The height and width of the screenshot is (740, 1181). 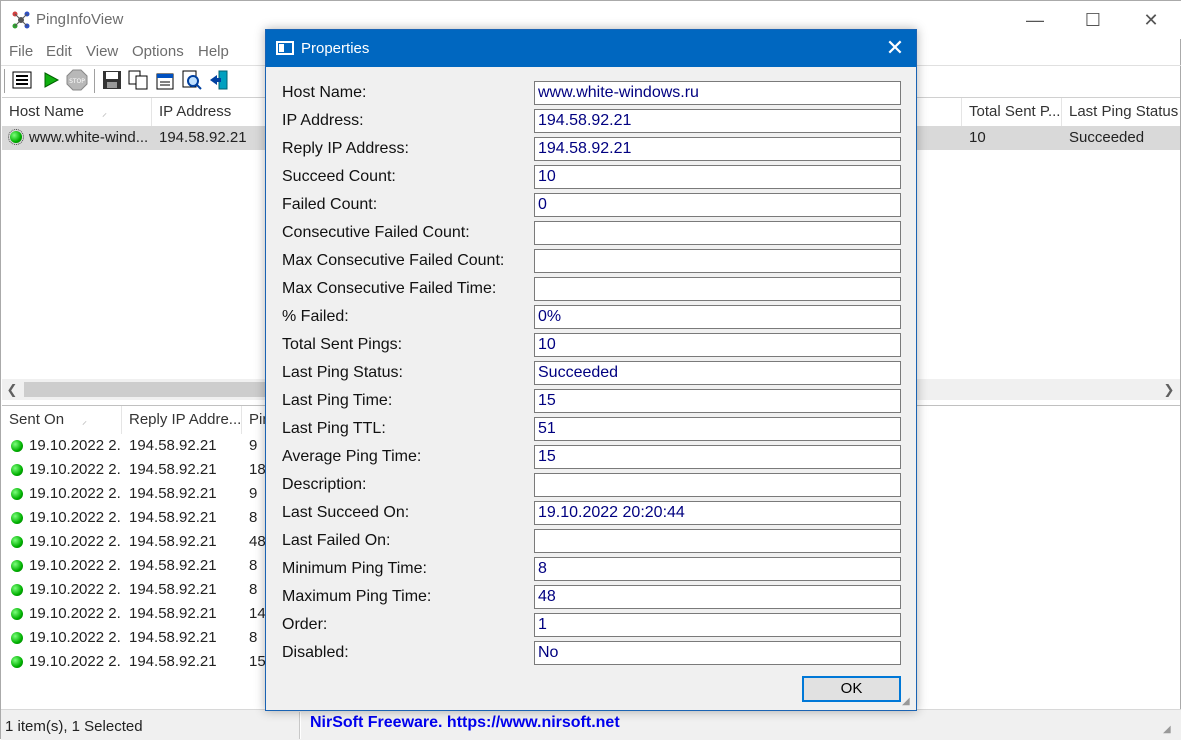 What do you see at coordinates (305, 624) in the screenshot?
I see `label-order: Order:` at bounding box center [305, 624].